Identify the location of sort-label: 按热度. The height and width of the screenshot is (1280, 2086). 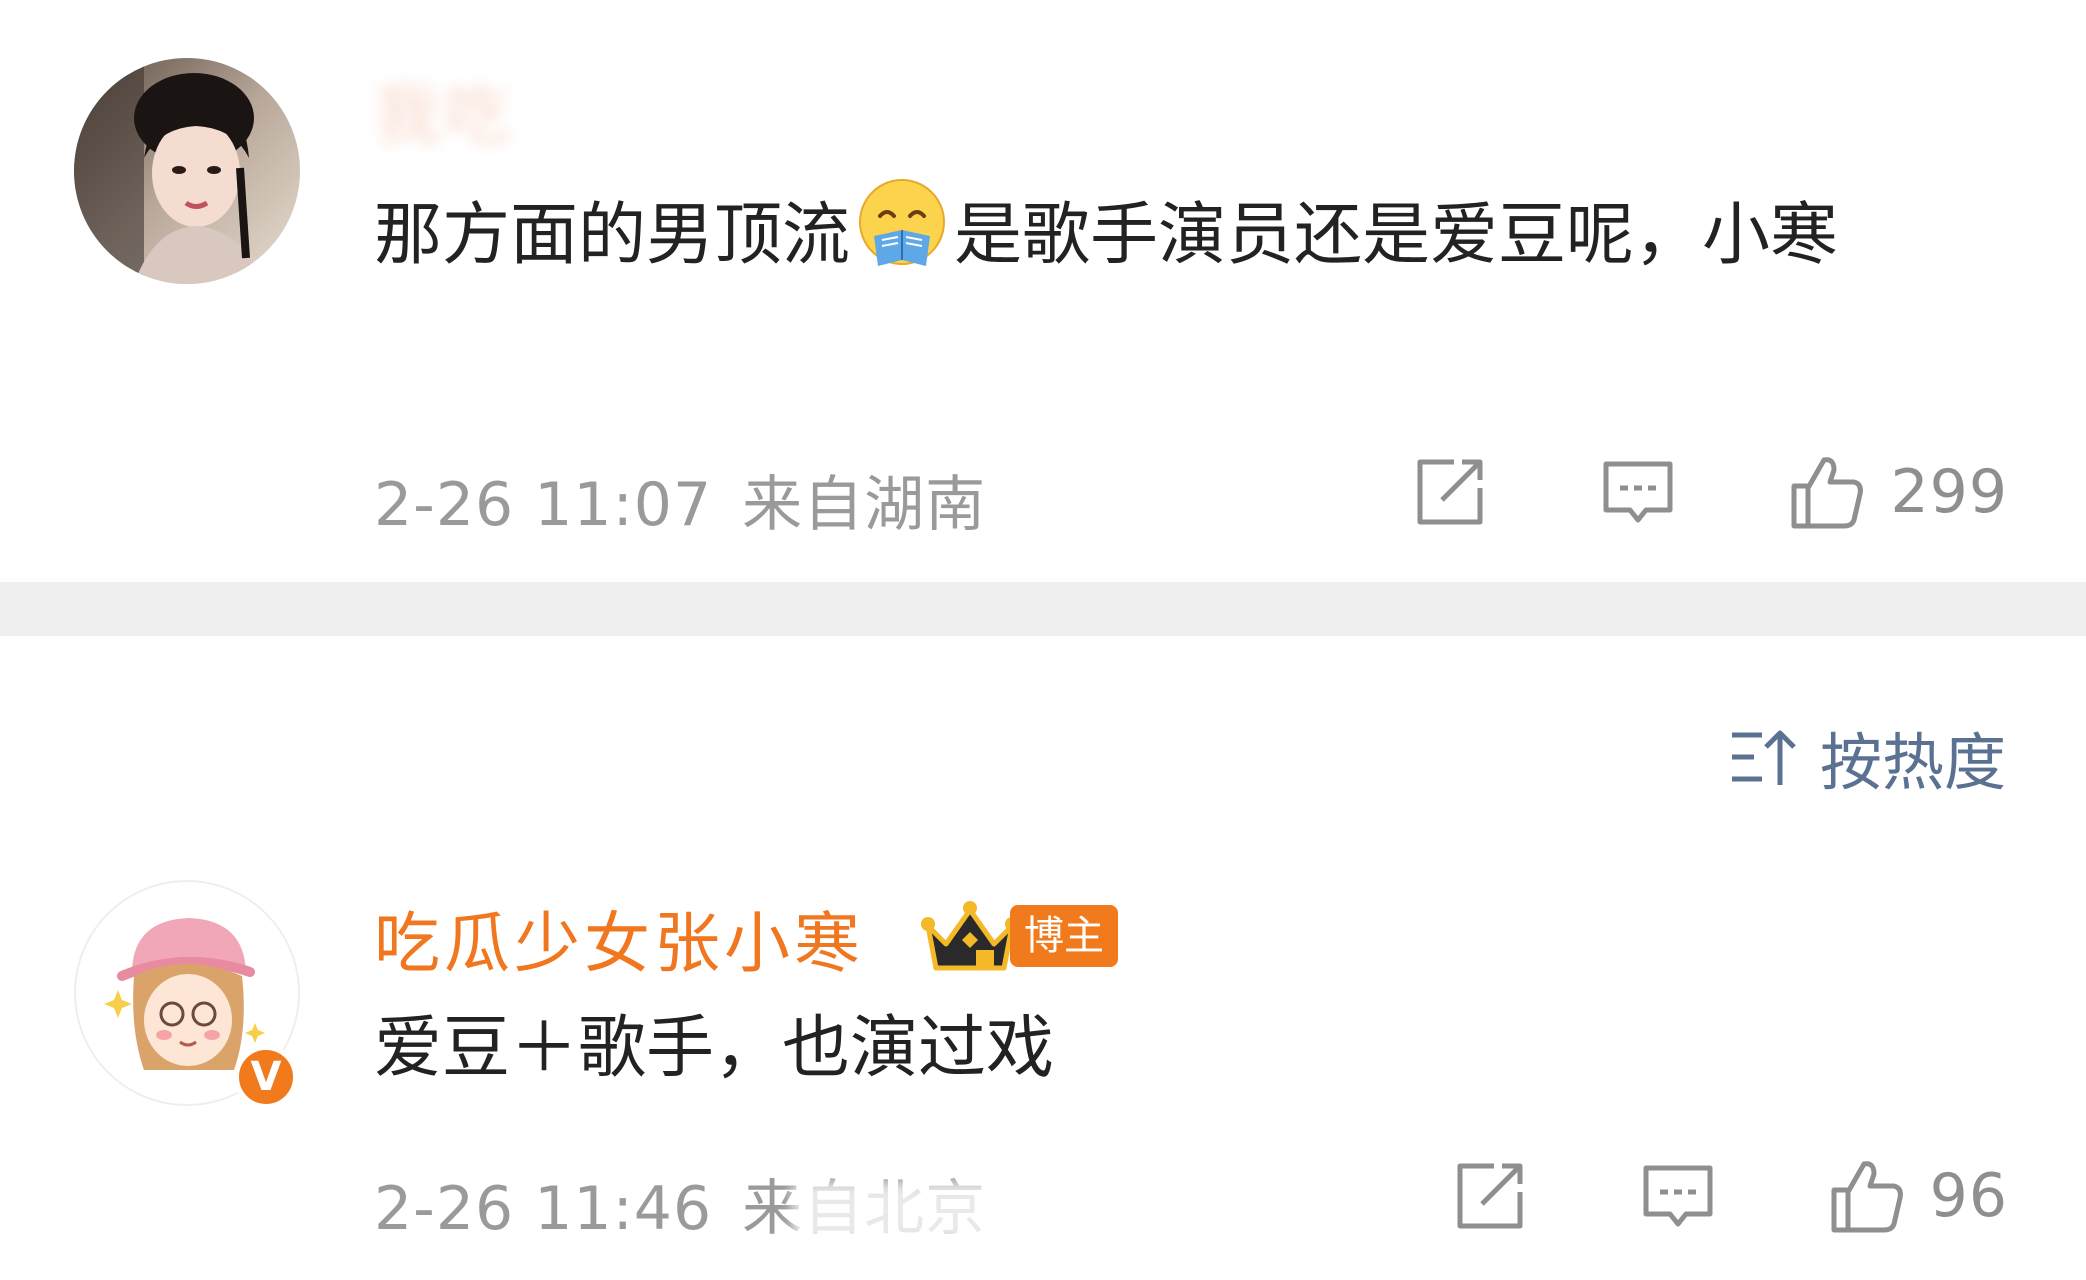
(1912, 762).